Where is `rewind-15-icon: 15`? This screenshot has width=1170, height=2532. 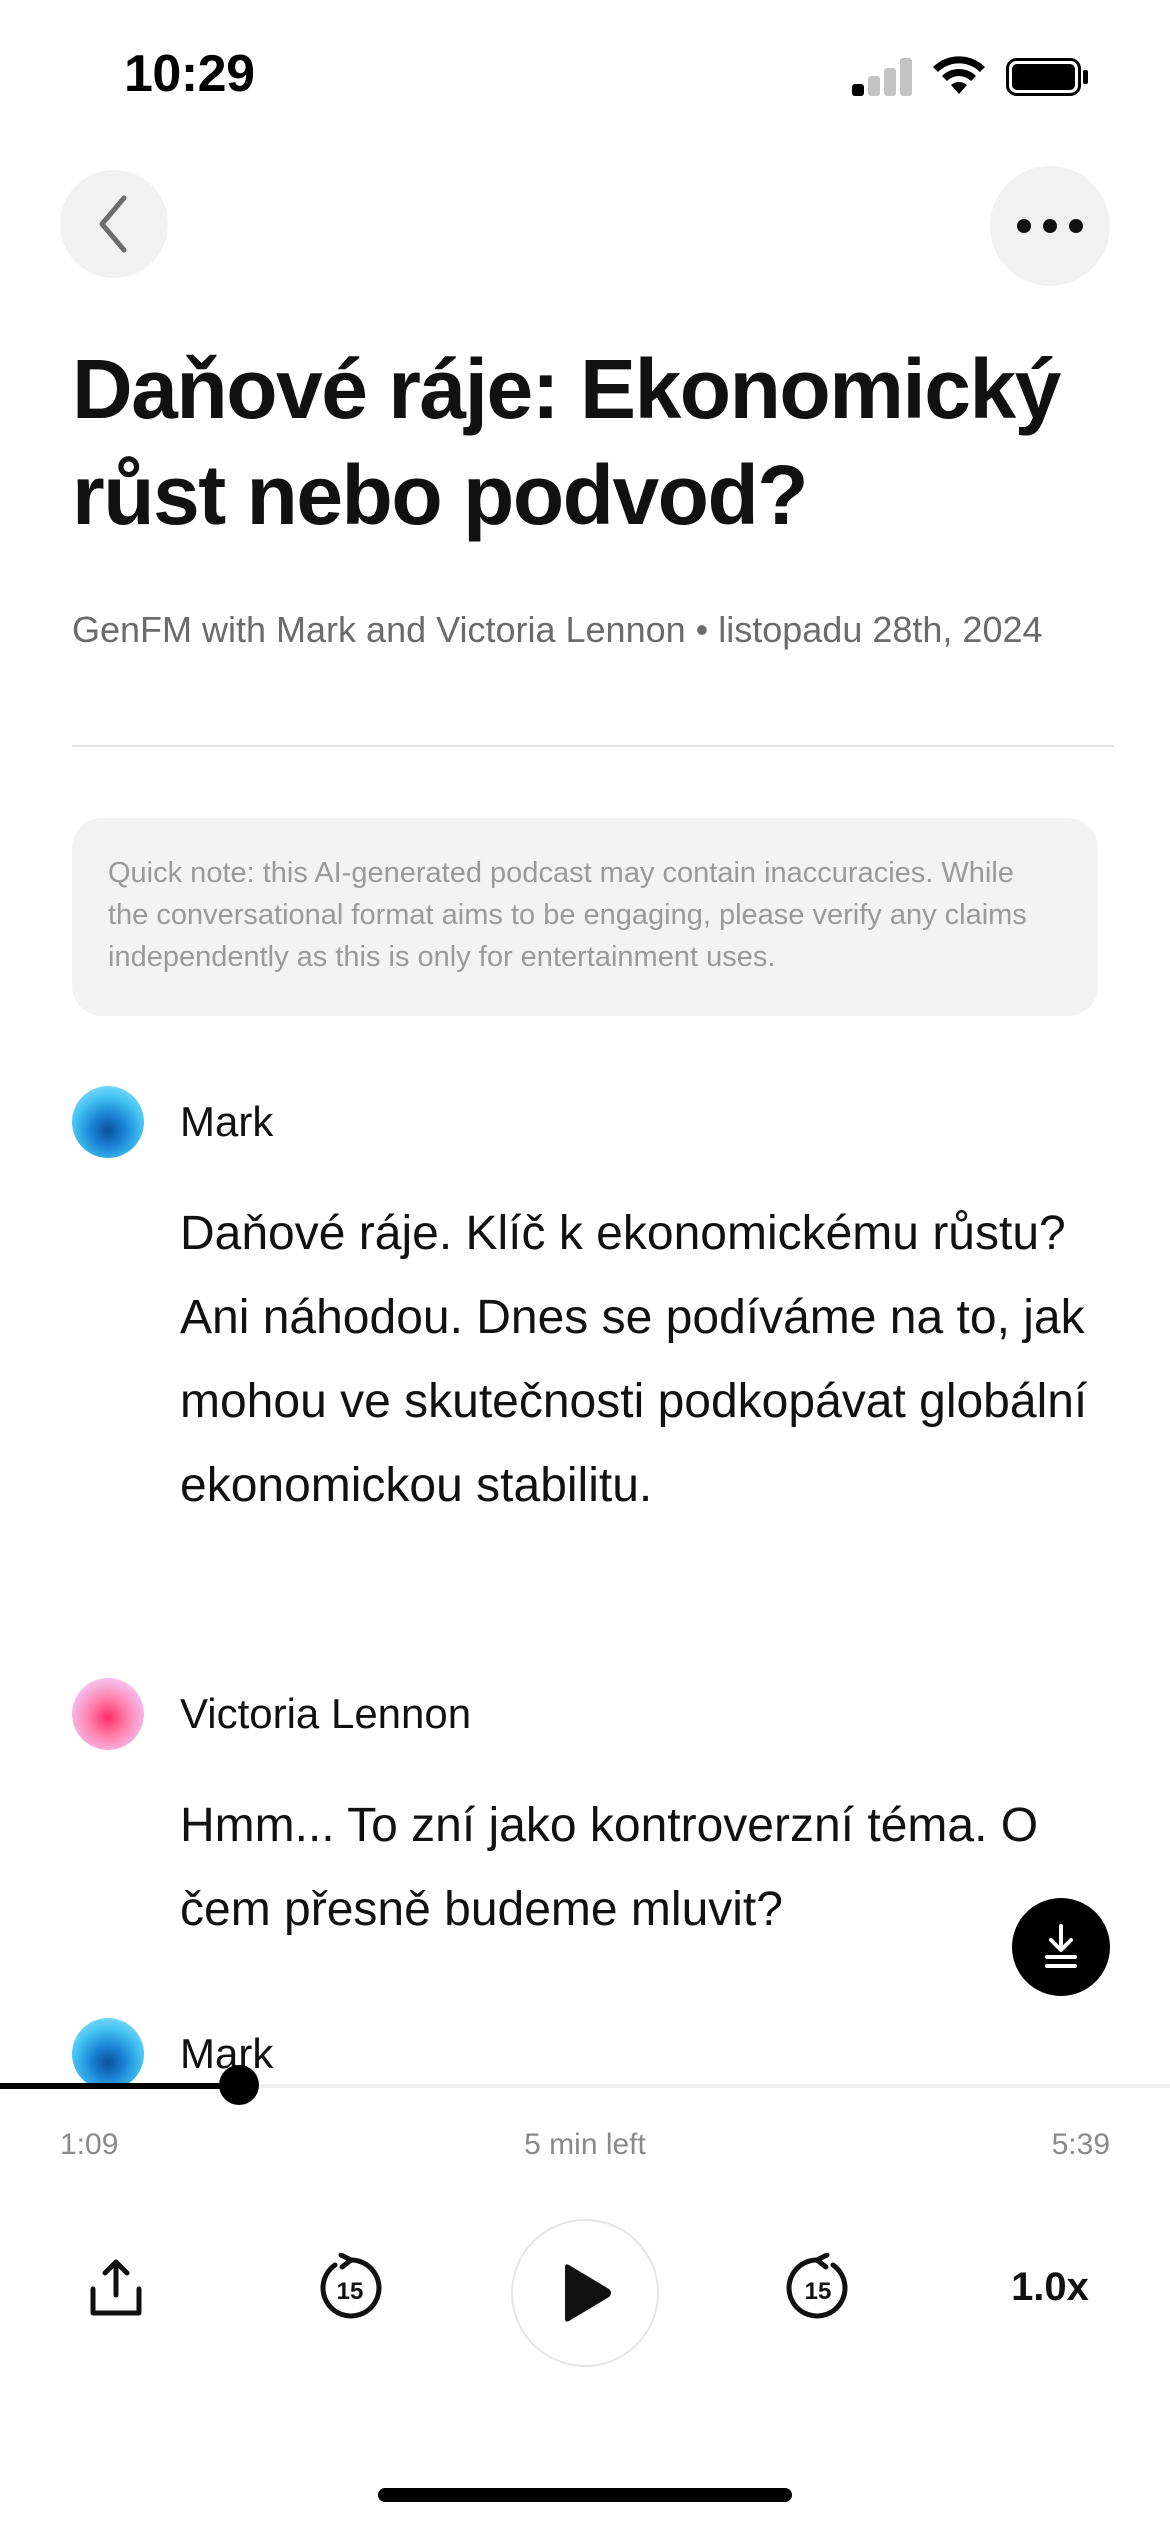
rewind-15-icon: 15 is located at coordinates (351, 2286).